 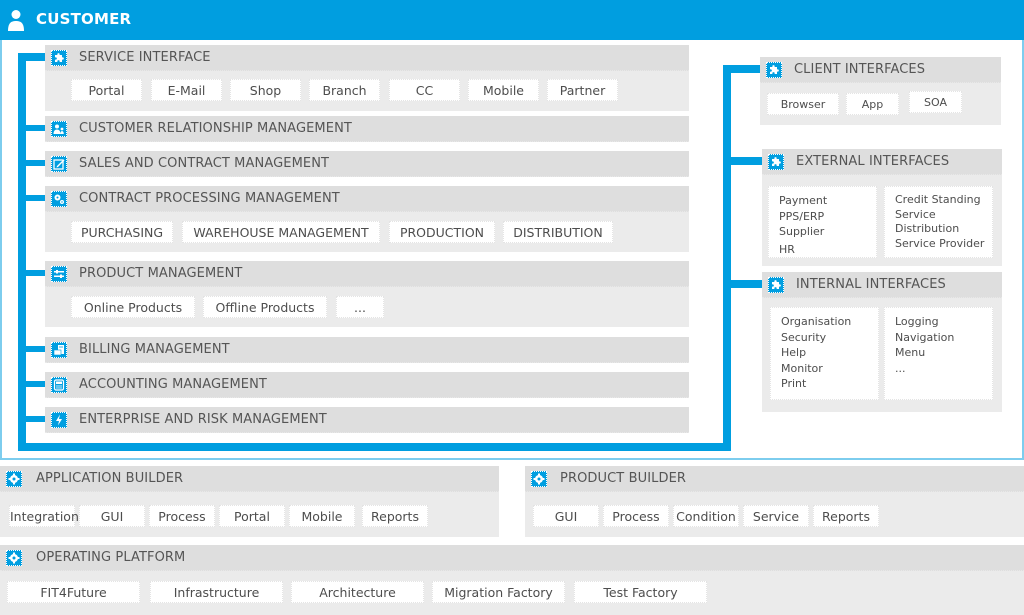 What do you see at coordinates (203, 419) in the screenshot?
I see `module-title: ENTERPRISE AND RISK MANAGEMENT` at bounding box center [203, 419].